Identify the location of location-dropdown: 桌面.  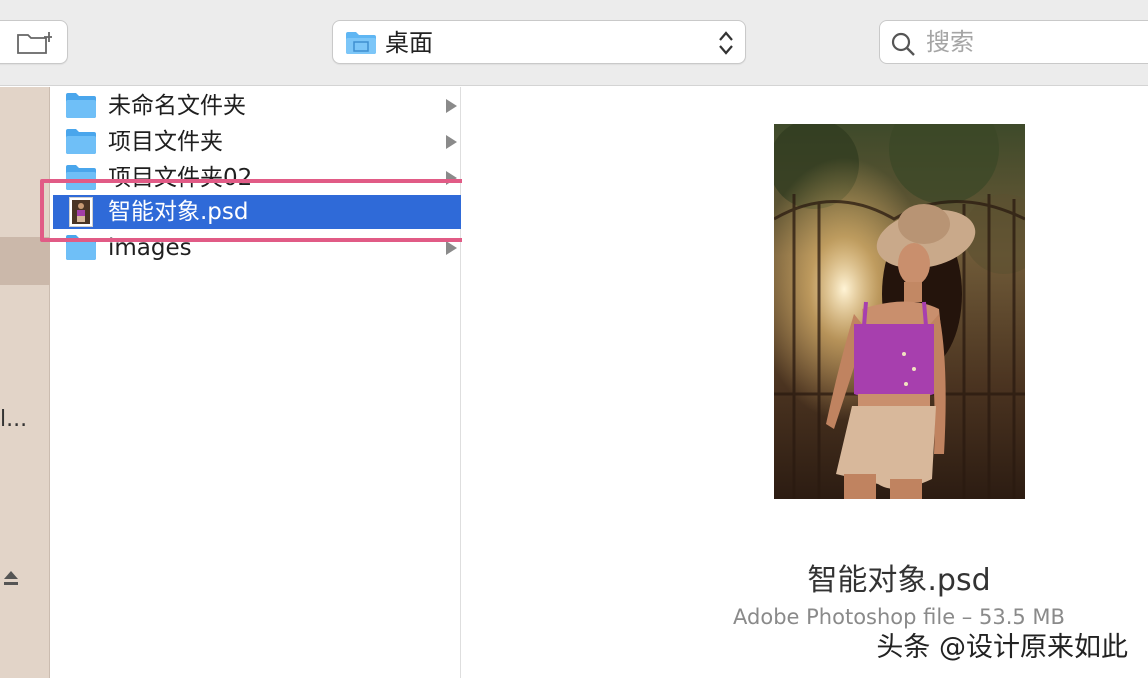
(539, 42).